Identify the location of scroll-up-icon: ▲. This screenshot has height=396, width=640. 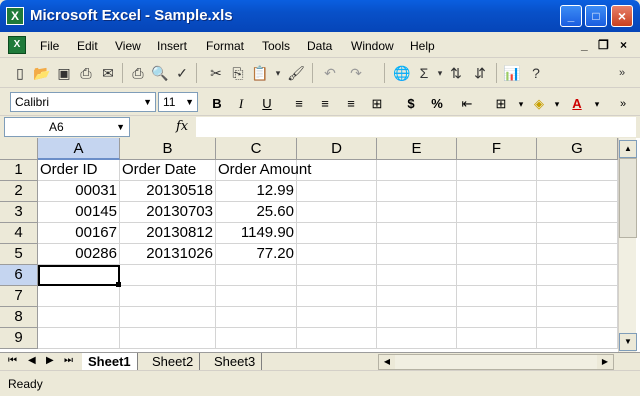
(628, 149).